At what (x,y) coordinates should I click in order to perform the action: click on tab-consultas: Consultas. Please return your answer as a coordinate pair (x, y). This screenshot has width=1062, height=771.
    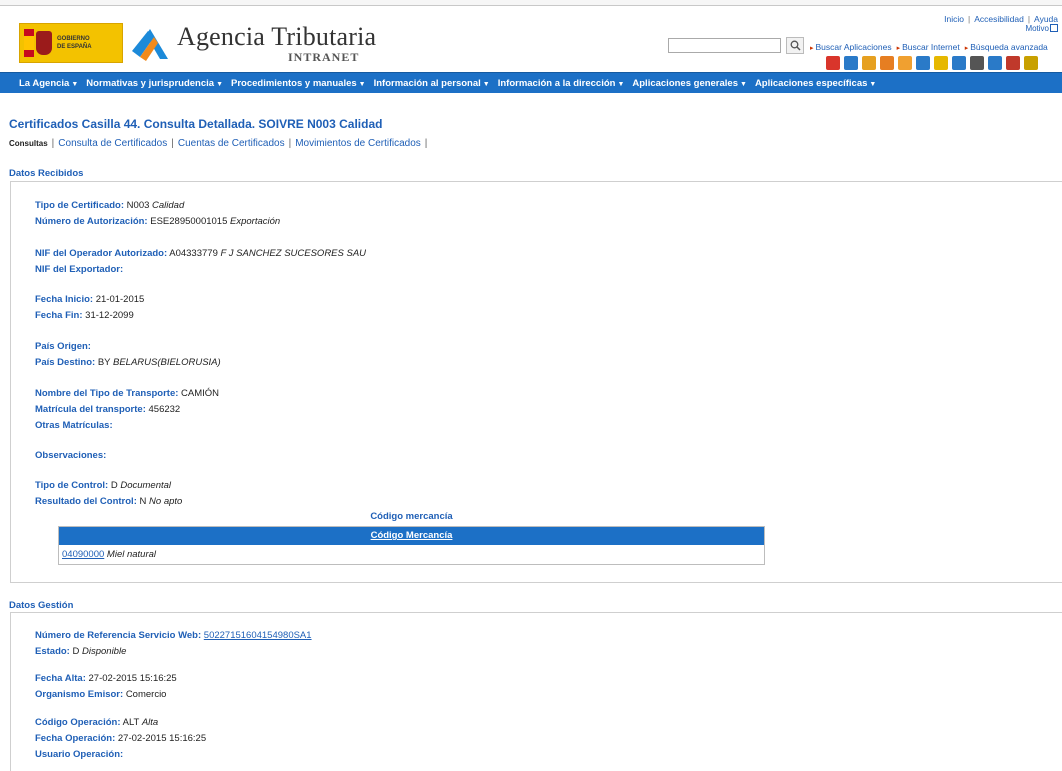
    Looking at the image, I should click on (28, 143).